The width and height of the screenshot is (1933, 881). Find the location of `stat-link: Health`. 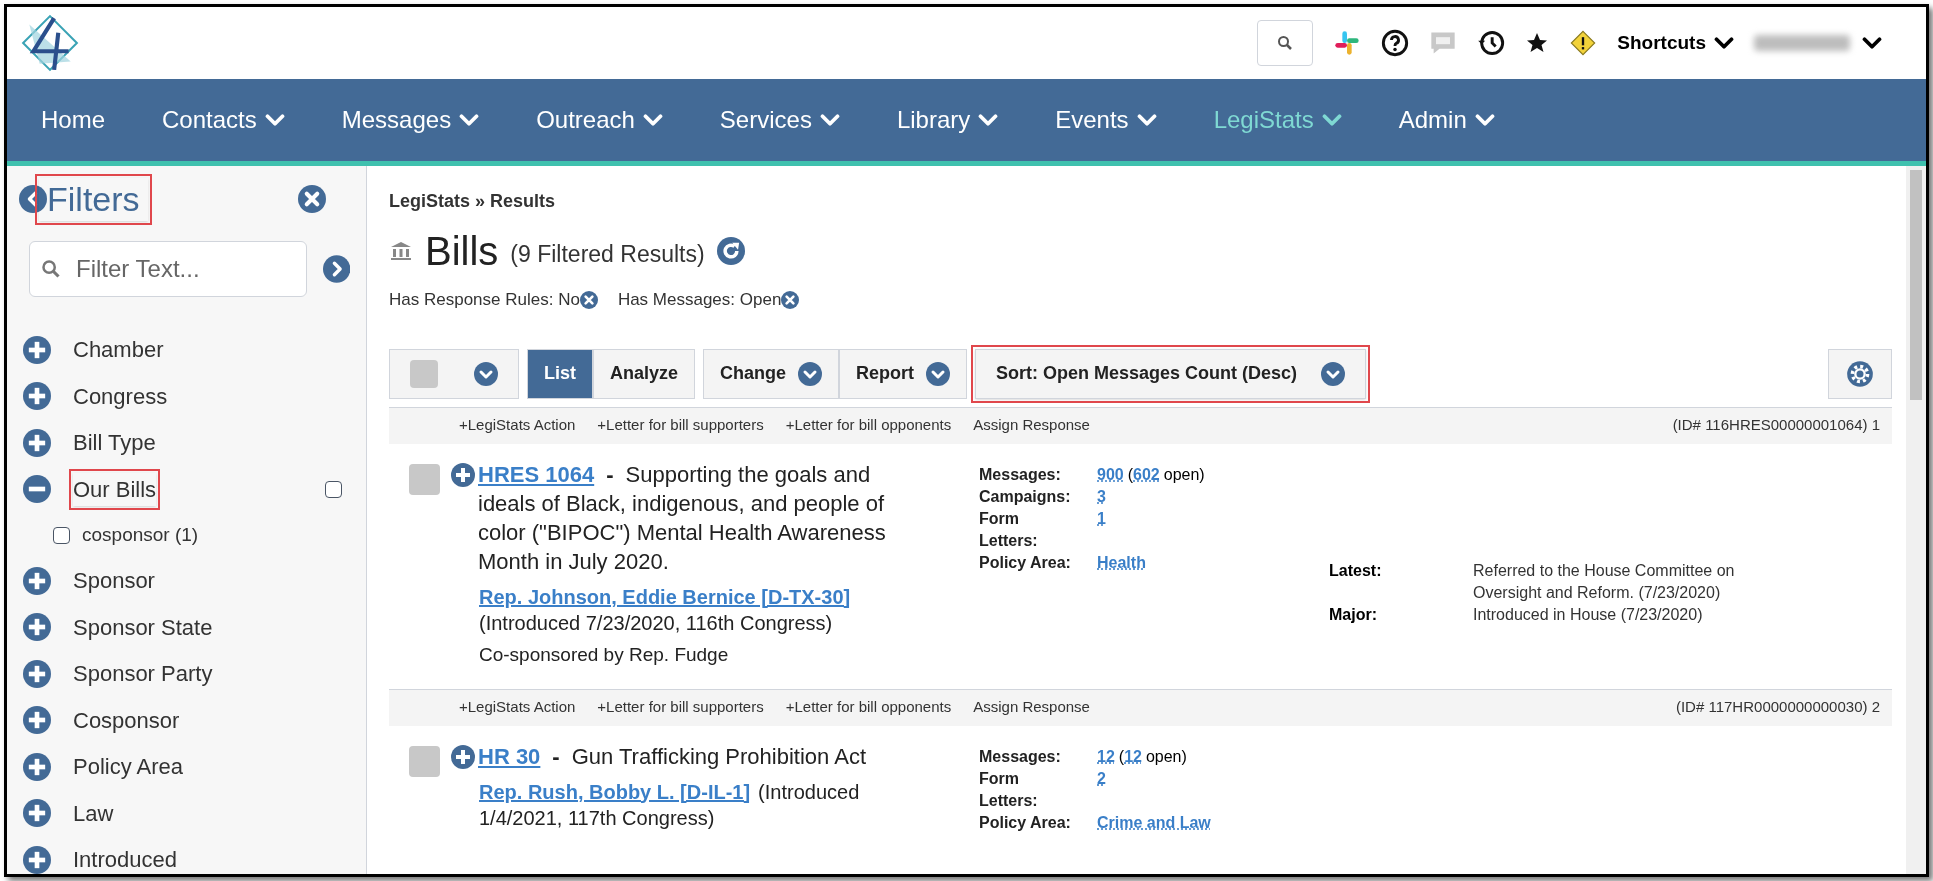

stat-link: Health is located at coordinates (1121, 562).